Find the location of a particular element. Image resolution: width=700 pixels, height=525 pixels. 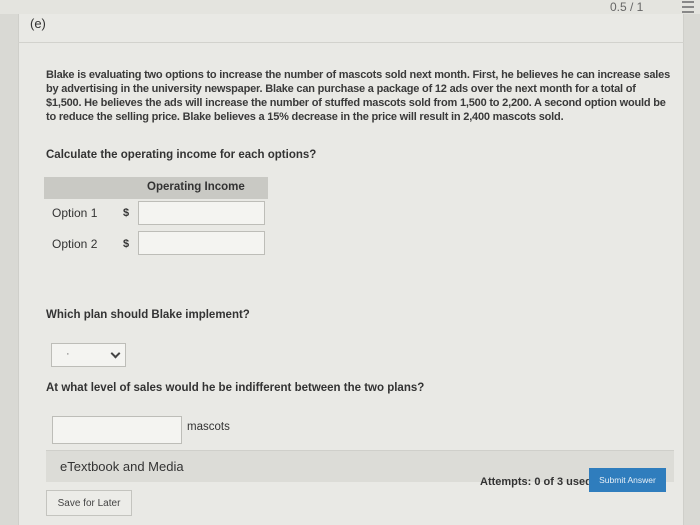

option-2-currency: $ is located at coordinates (126, 244).